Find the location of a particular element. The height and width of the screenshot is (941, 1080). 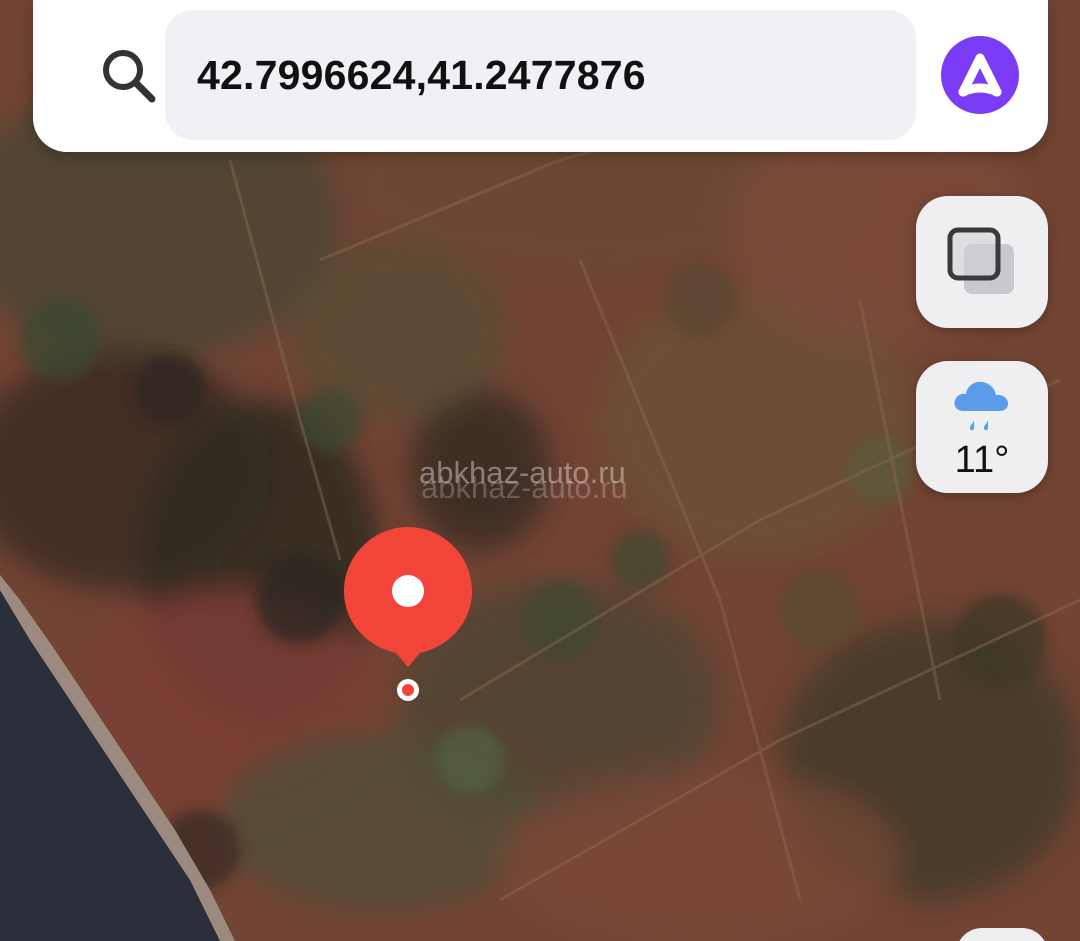

layers-icon is located at coordinates (980, 260).